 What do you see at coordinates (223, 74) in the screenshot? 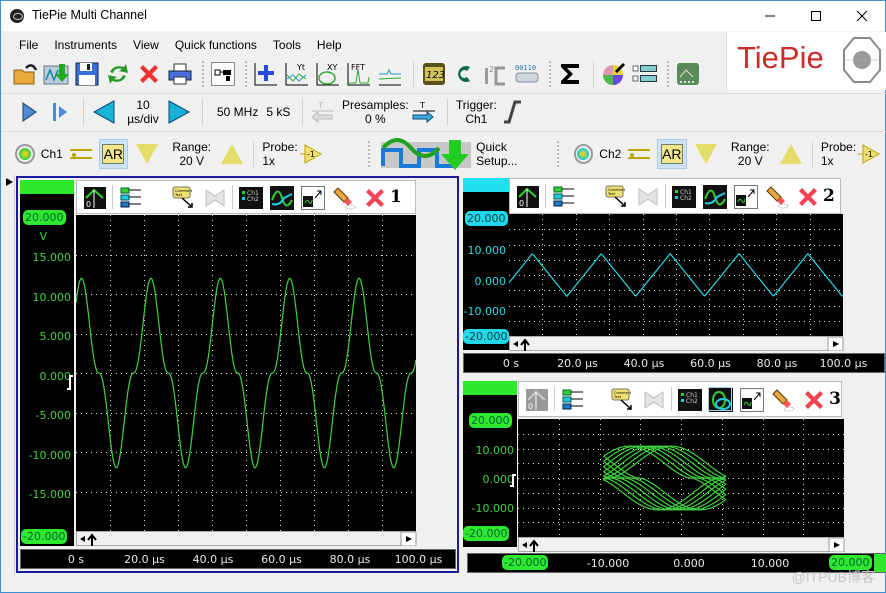
I see `connection-diagram-button` at bounding box center [223, 74].